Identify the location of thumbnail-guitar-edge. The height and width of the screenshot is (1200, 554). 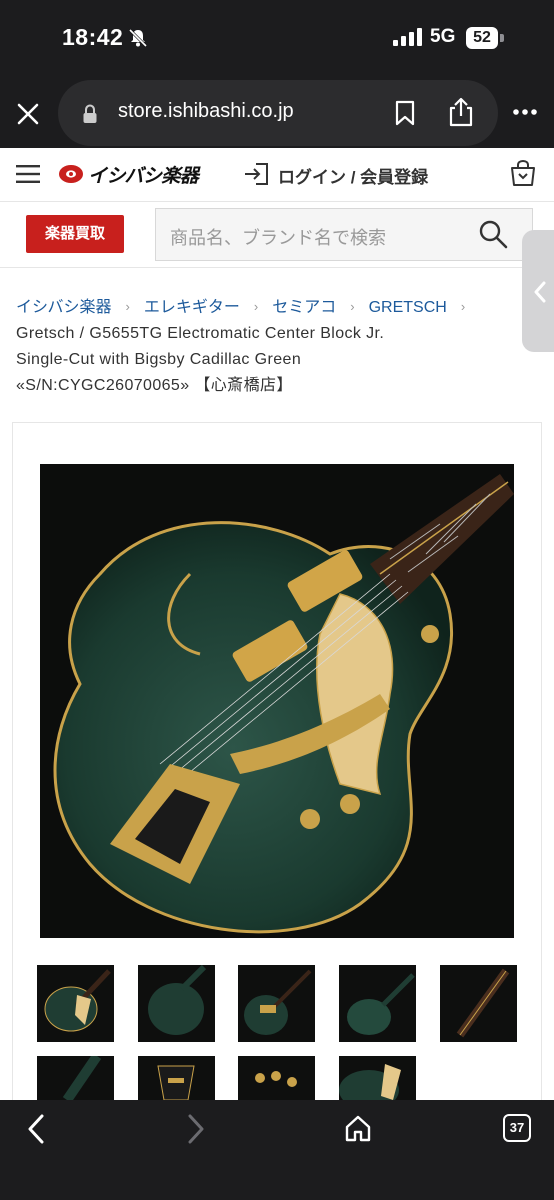
(82, 1078).